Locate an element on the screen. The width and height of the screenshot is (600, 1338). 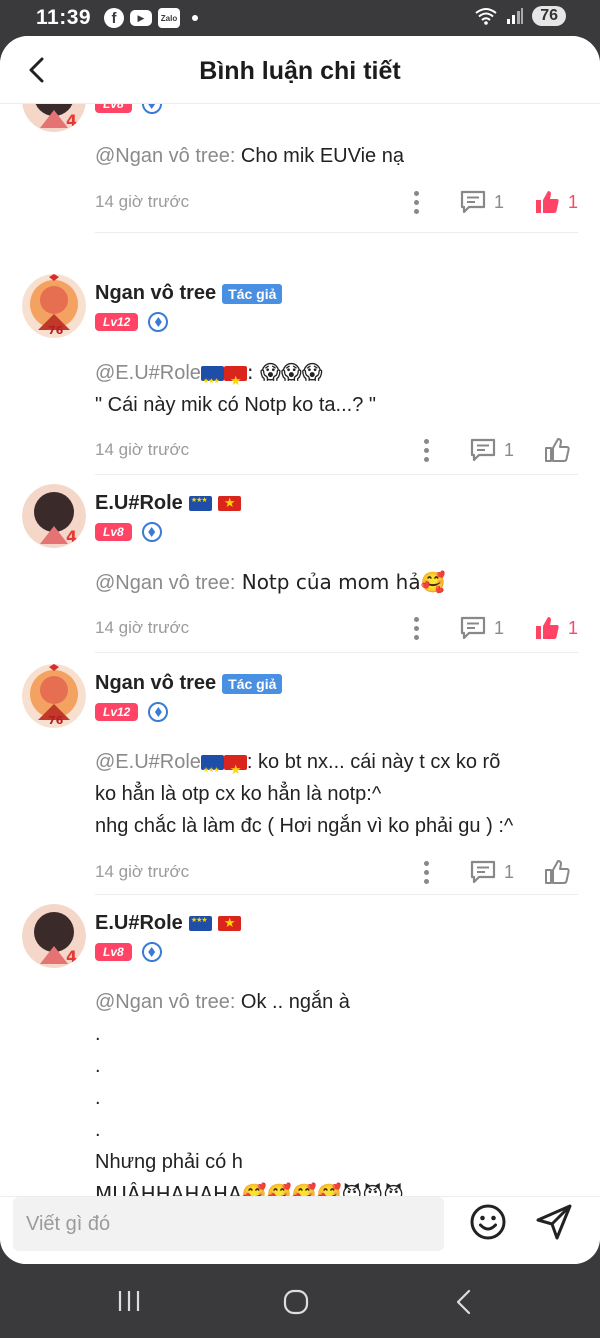
recent-apps-icon is located at coordinates (129, 1301).